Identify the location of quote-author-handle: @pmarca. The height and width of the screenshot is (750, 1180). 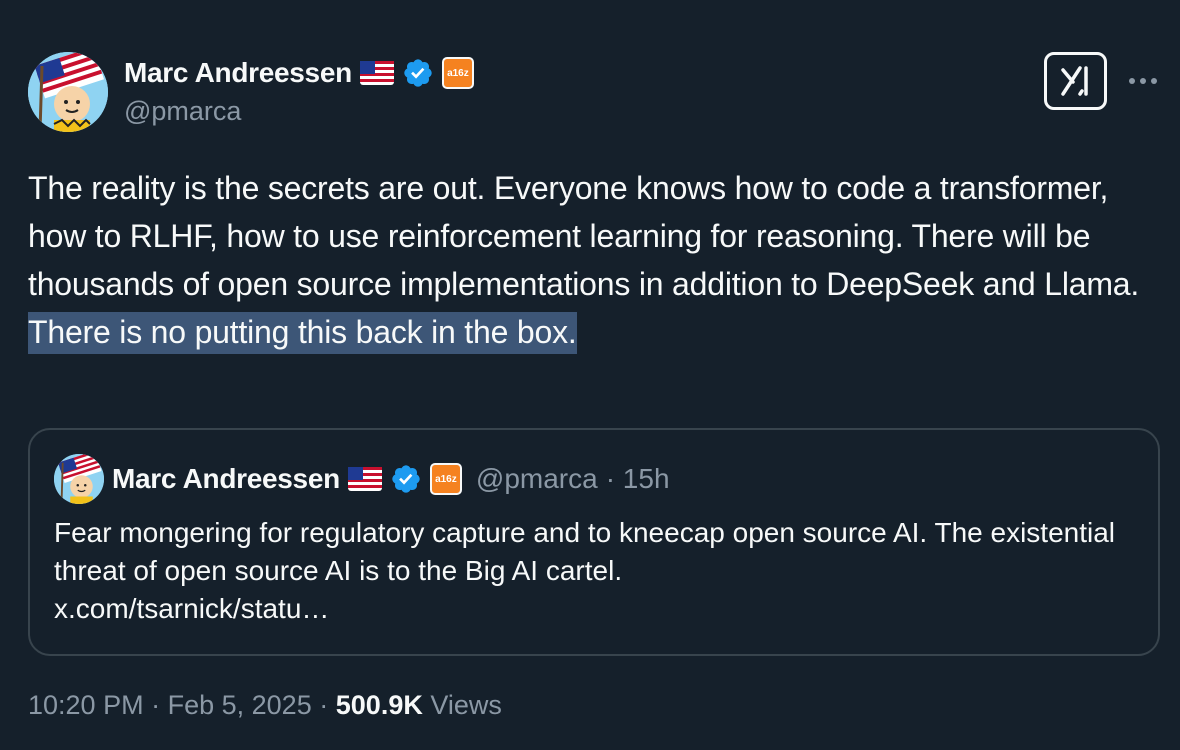
(536, 478).